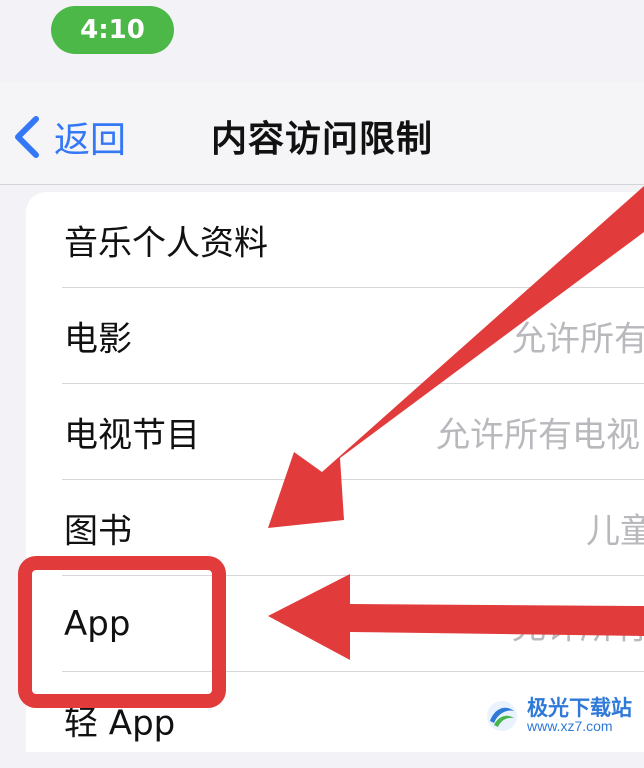 Image resolution: width=644 pixels, height=768 pixels. I want to click on status-time: 4:10, so click(112, 30).